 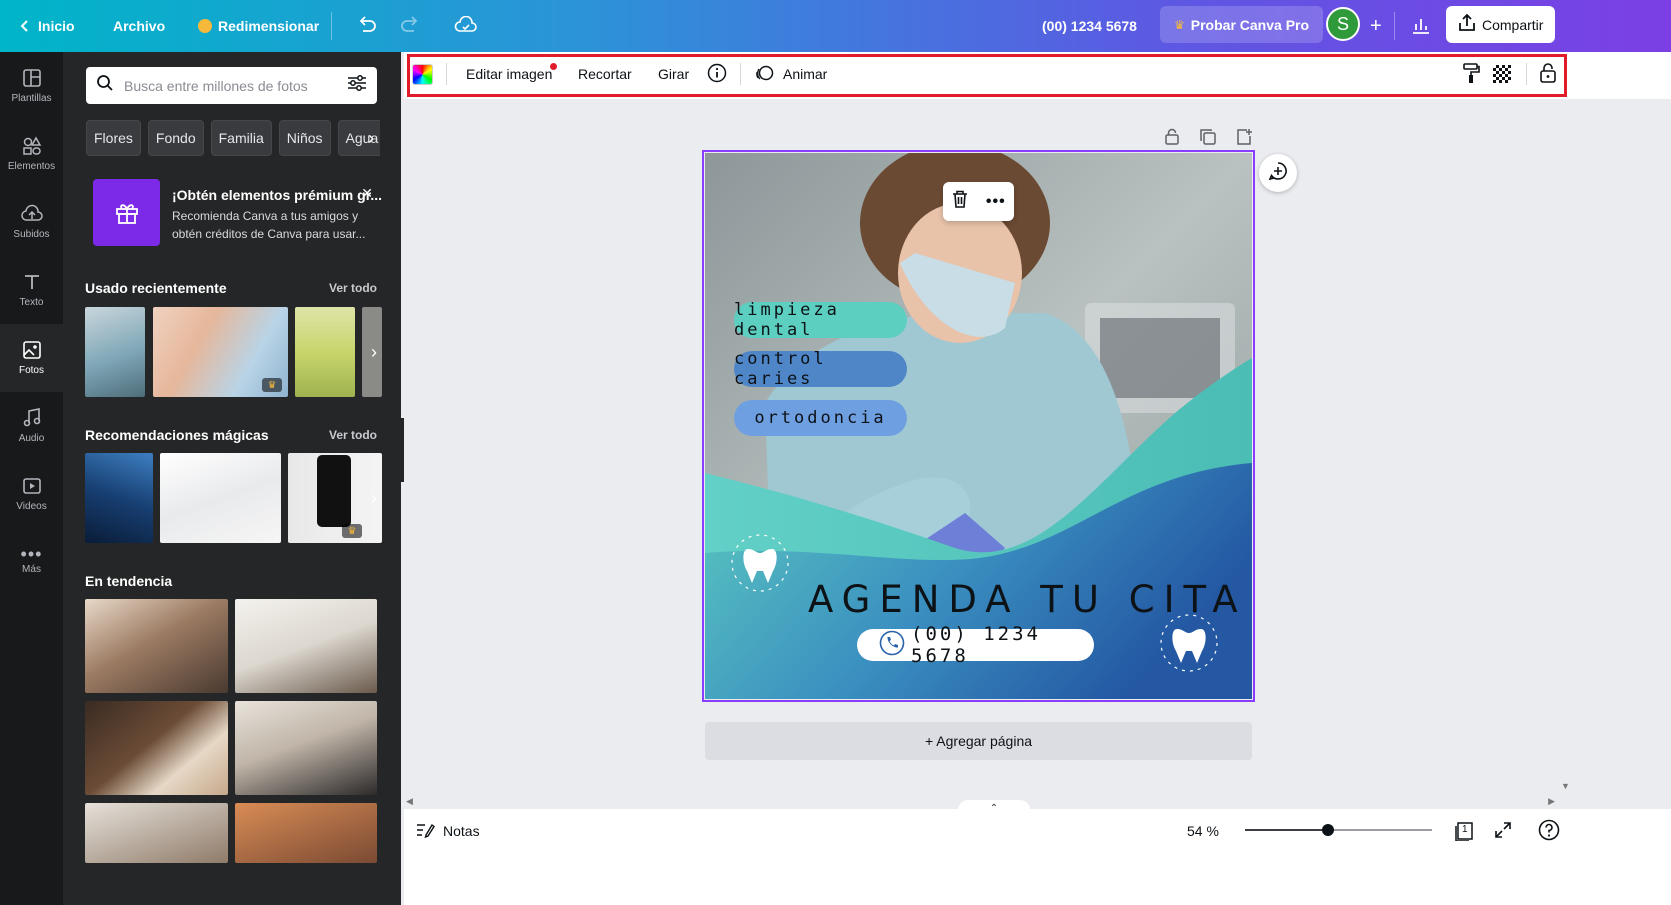 What do you see at coordinates (367, 26) in the screenshot?
I see `undo-button` at bounding box center [367, 26].